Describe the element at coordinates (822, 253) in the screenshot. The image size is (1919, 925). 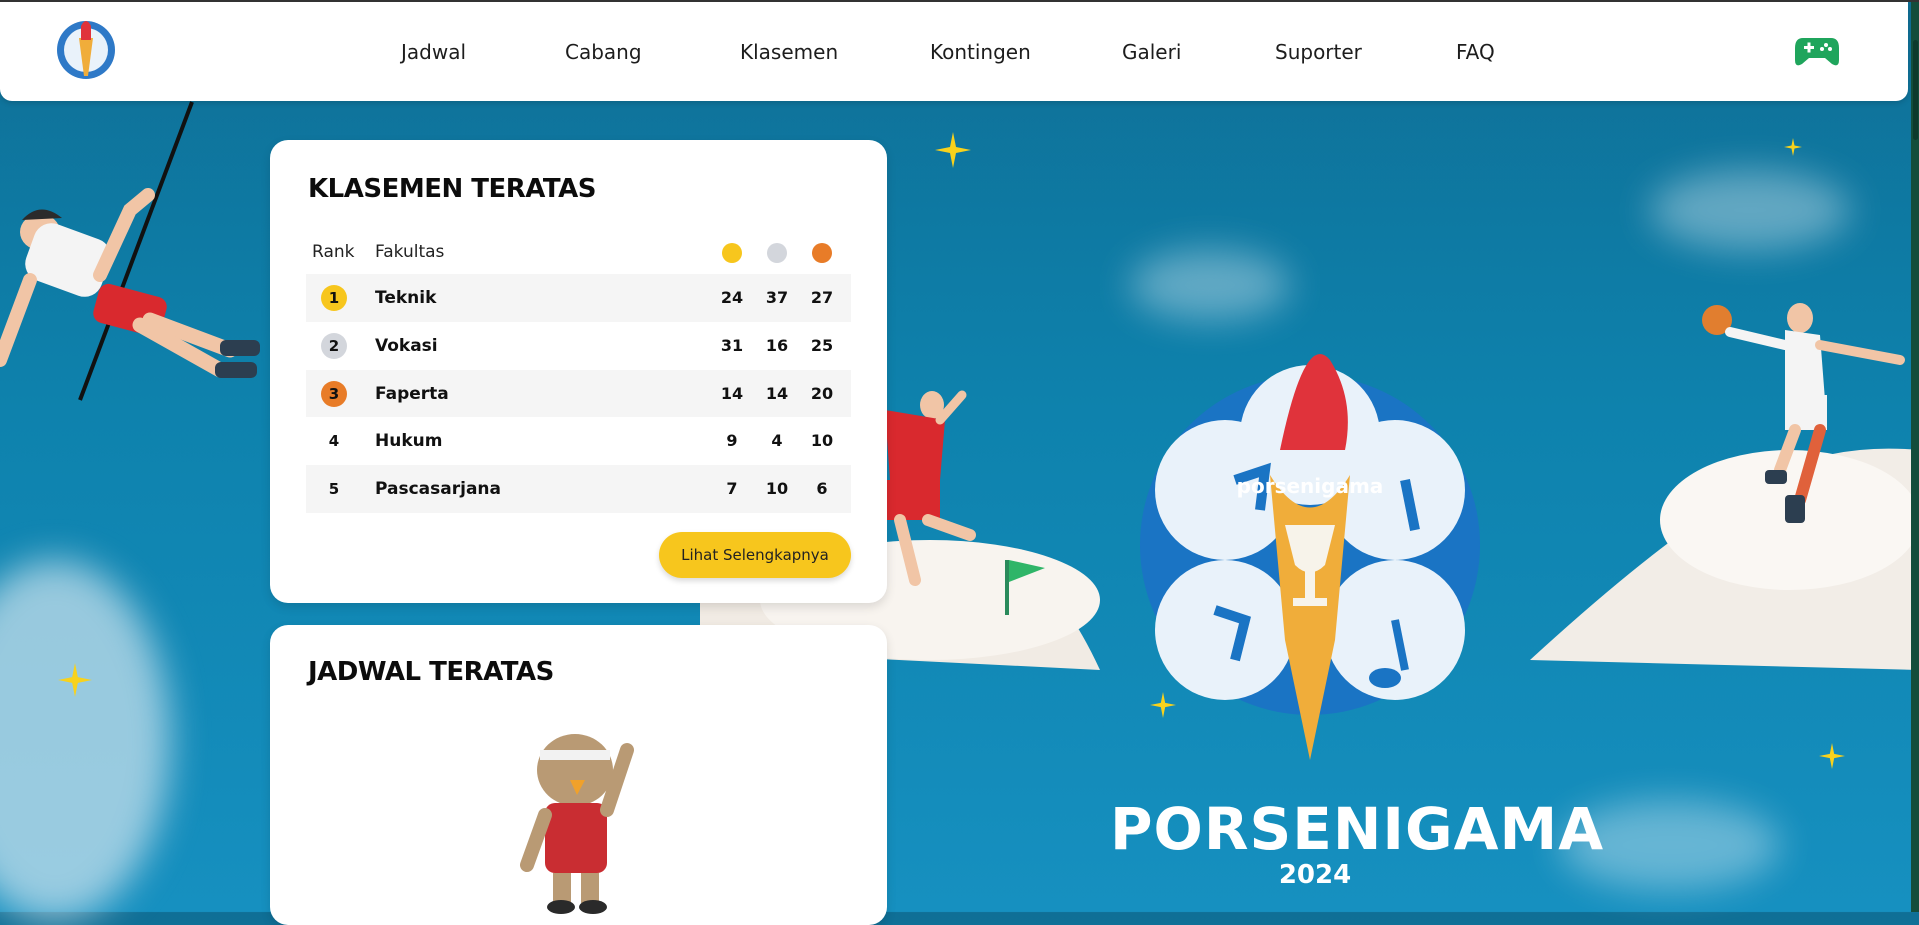
I see `bronze-medal-icon` at that location.